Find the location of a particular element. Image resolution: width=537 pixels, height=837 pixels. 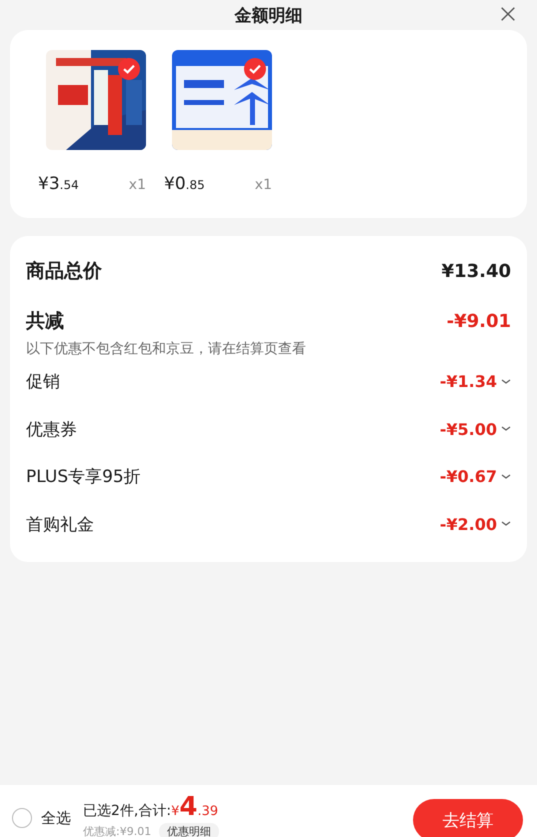

selected-summary: 已选2件,合计: is located at coordinates (127, 811).